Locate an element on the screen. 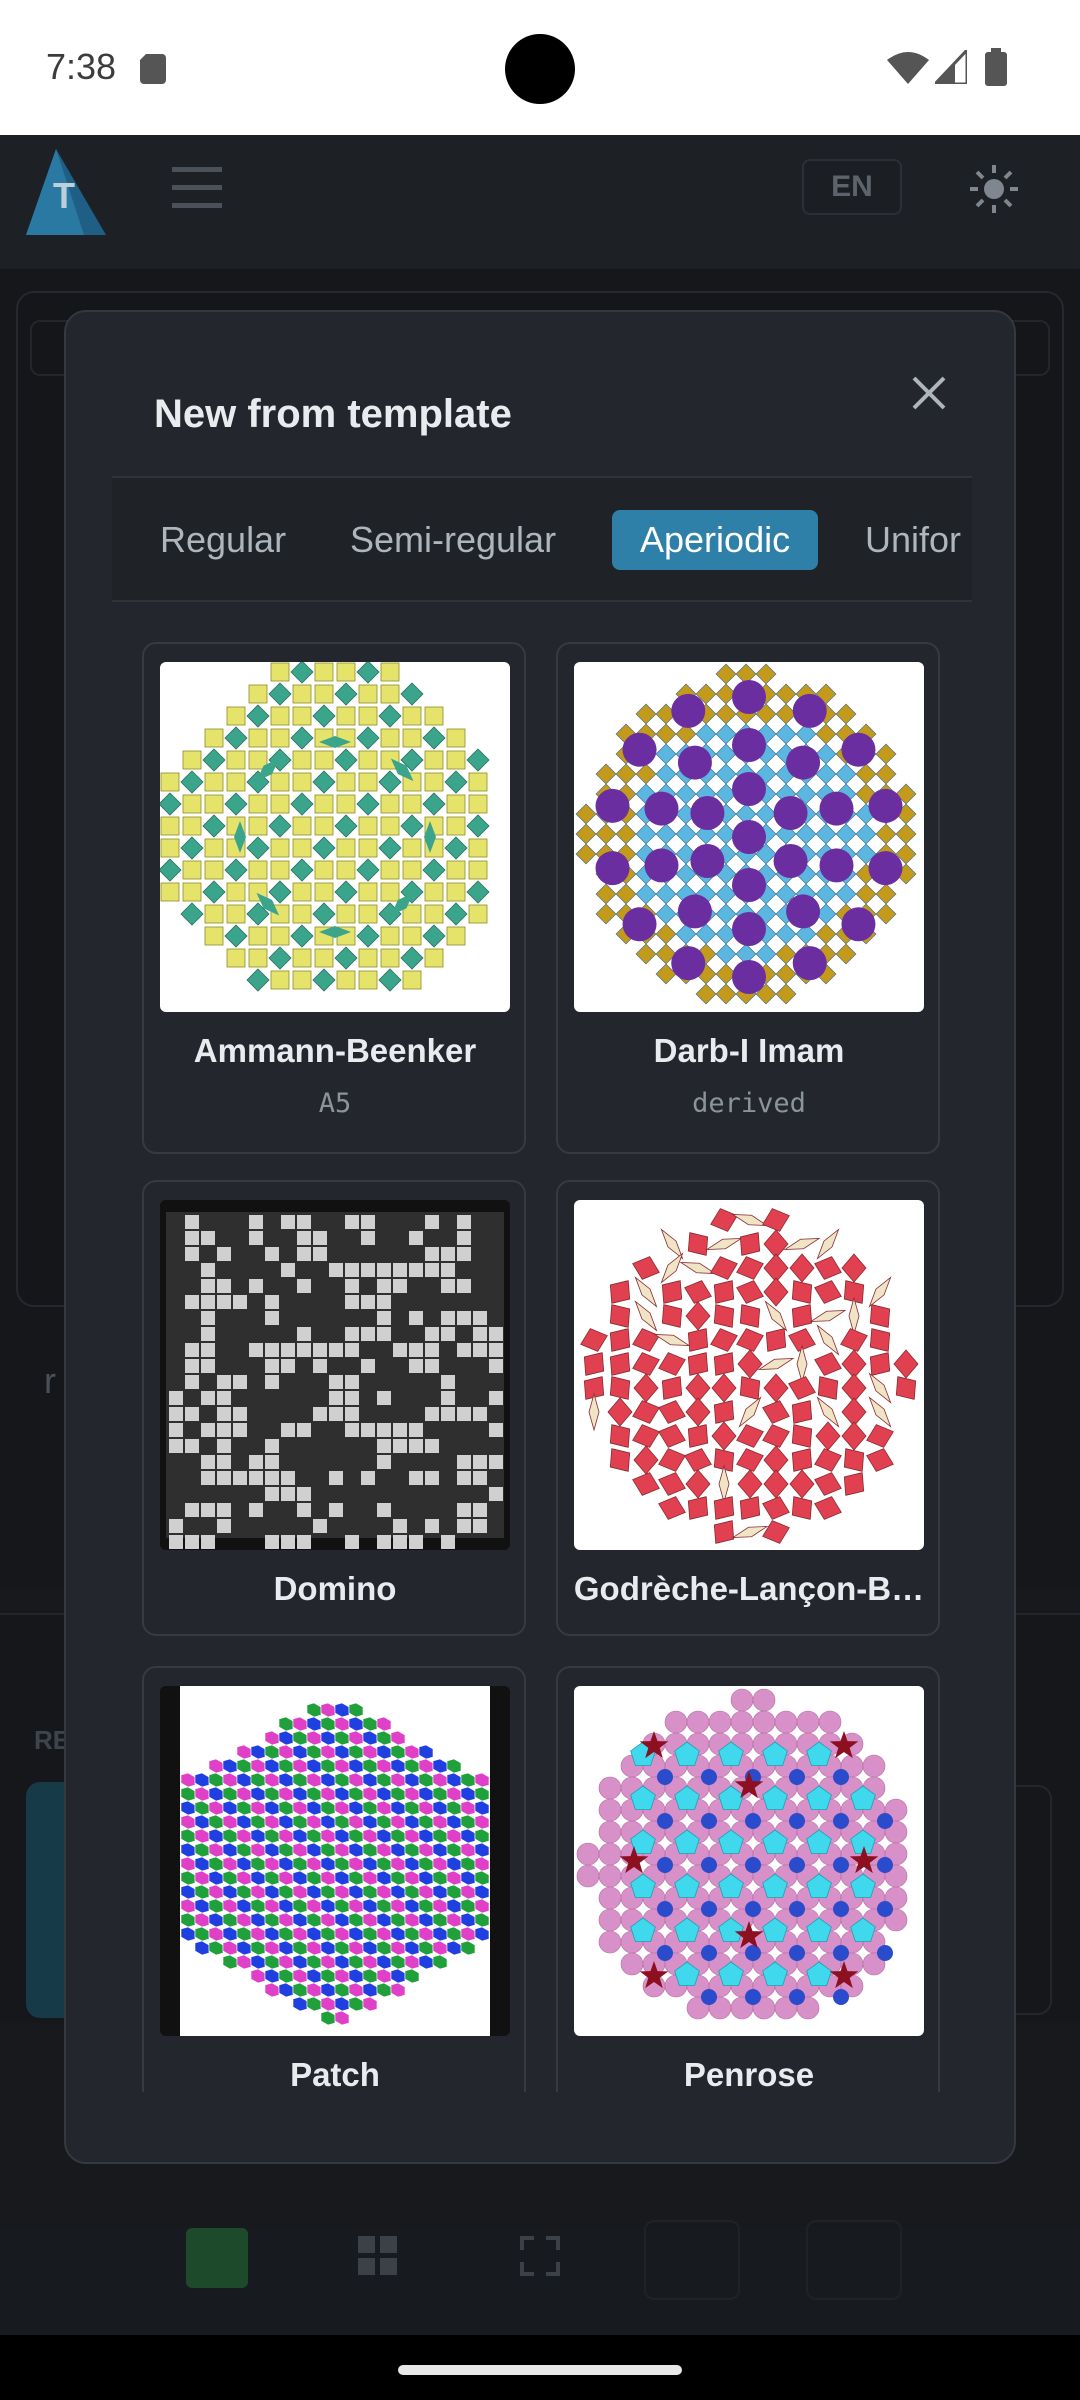 The width and height of the screenshot is (1080, 2400). language-button: EN is located at coordinates (852, 187).